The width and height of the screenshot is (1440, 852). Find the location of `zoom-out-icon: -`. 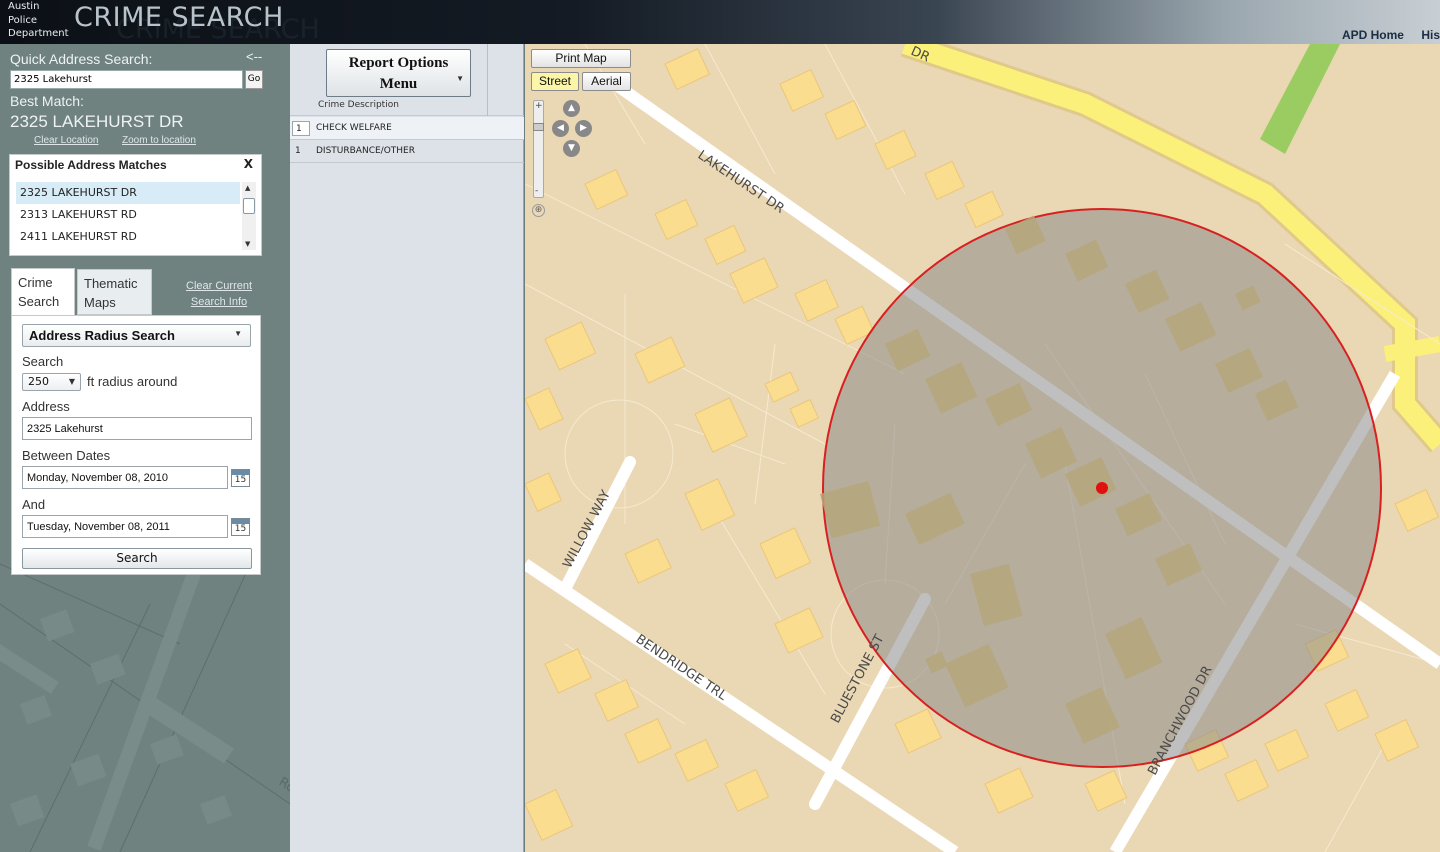

zoom-out-icon: - is located at coordinates (536, 191).